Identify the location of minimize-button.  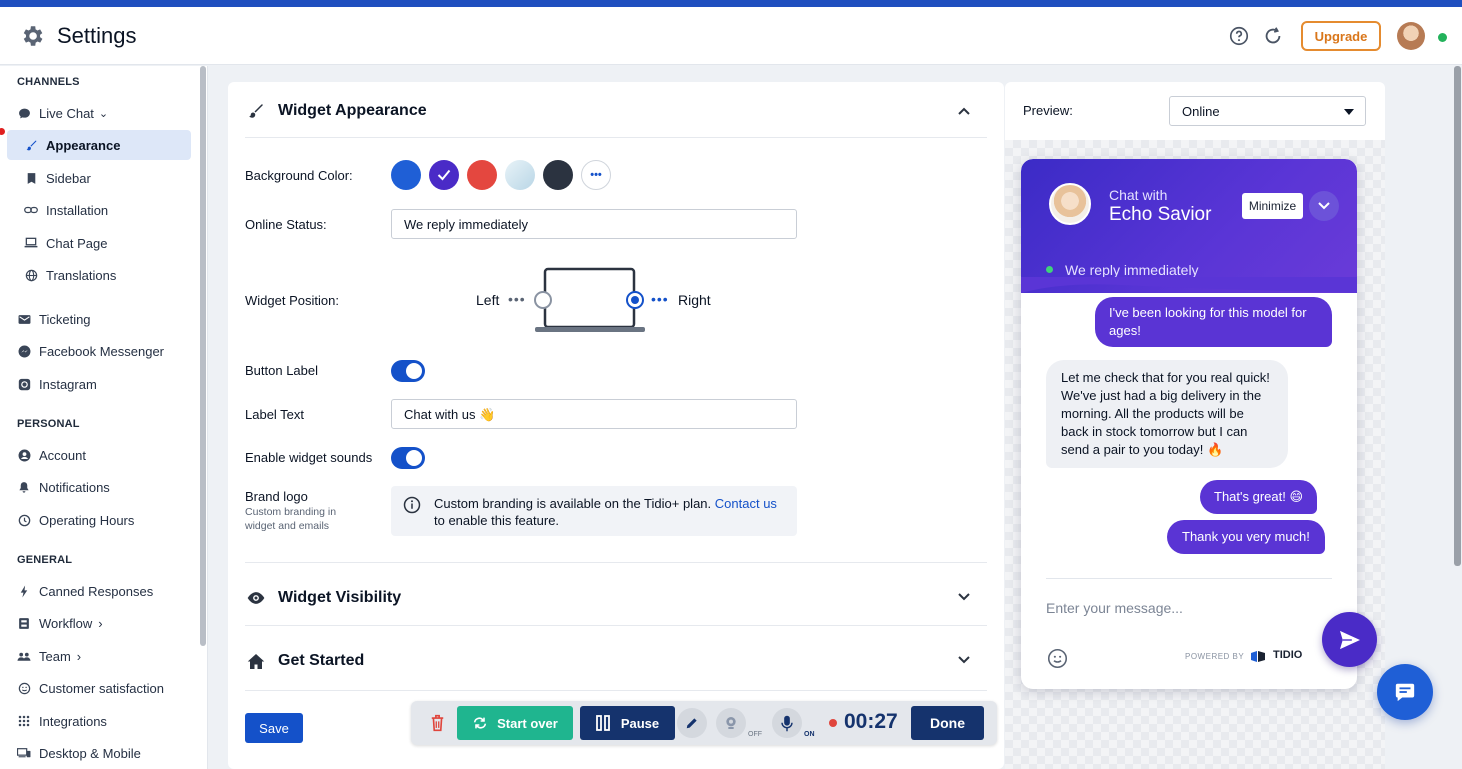
(1324, 206).